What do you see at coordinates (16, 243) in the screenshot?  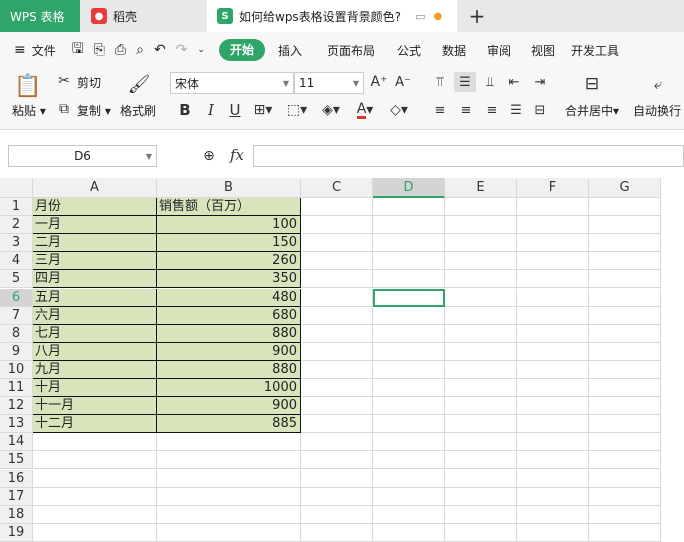 I see `row-header-3: 3` at bounding box center [16, 243].